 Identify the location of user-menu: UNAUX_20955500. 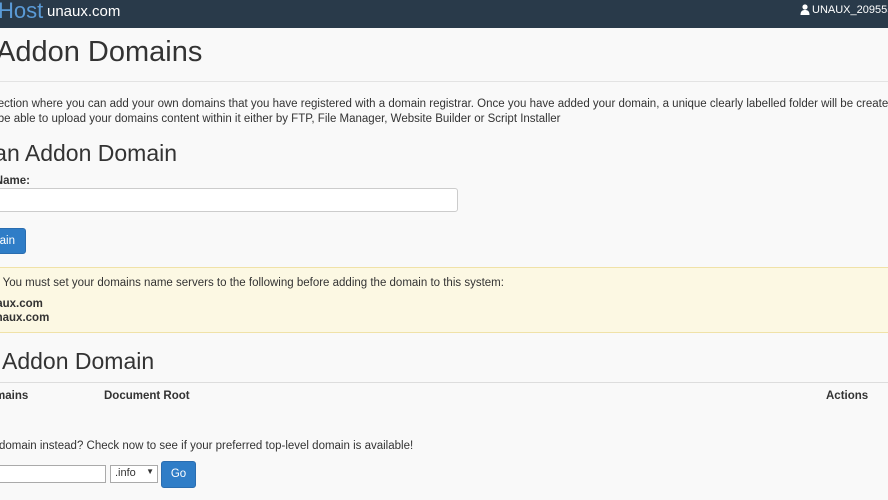
(840, 14).